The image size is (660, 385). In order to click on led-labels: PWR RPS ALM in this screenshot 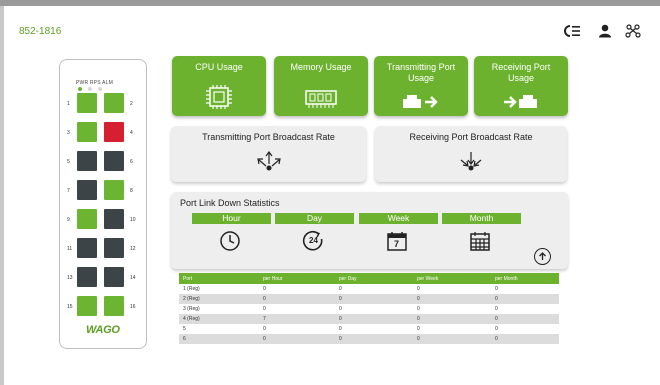, I will do `click(94, 83)`.